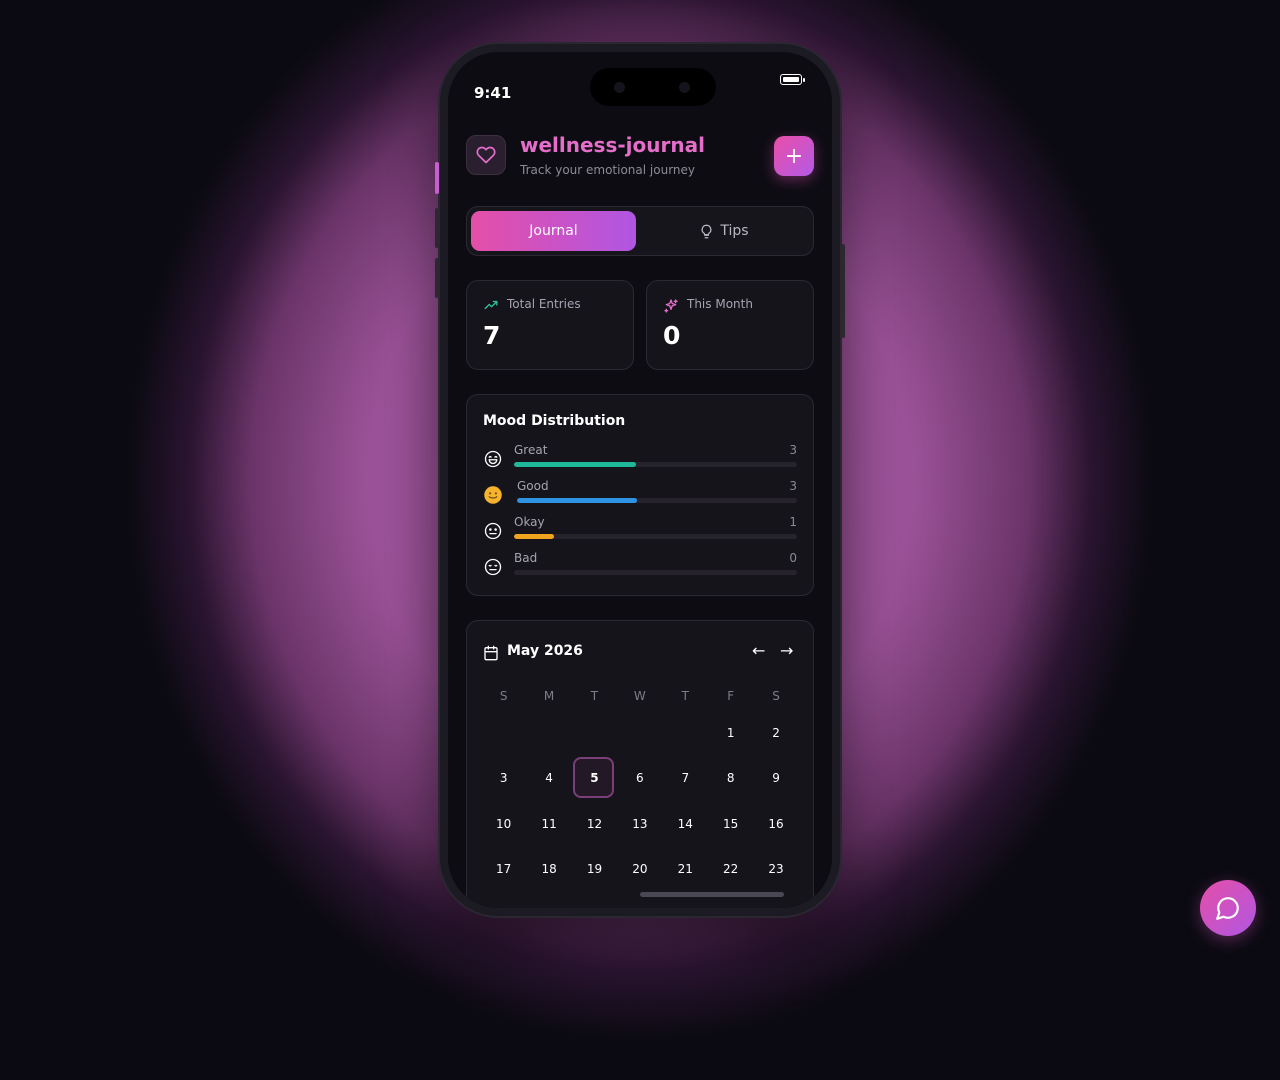 The height and width of the screenshot is (1080, 1280). What do you see at coordinates (533, 486) in the screenshot?
I see `mood-label: Good` at bounding box center [533, 486].